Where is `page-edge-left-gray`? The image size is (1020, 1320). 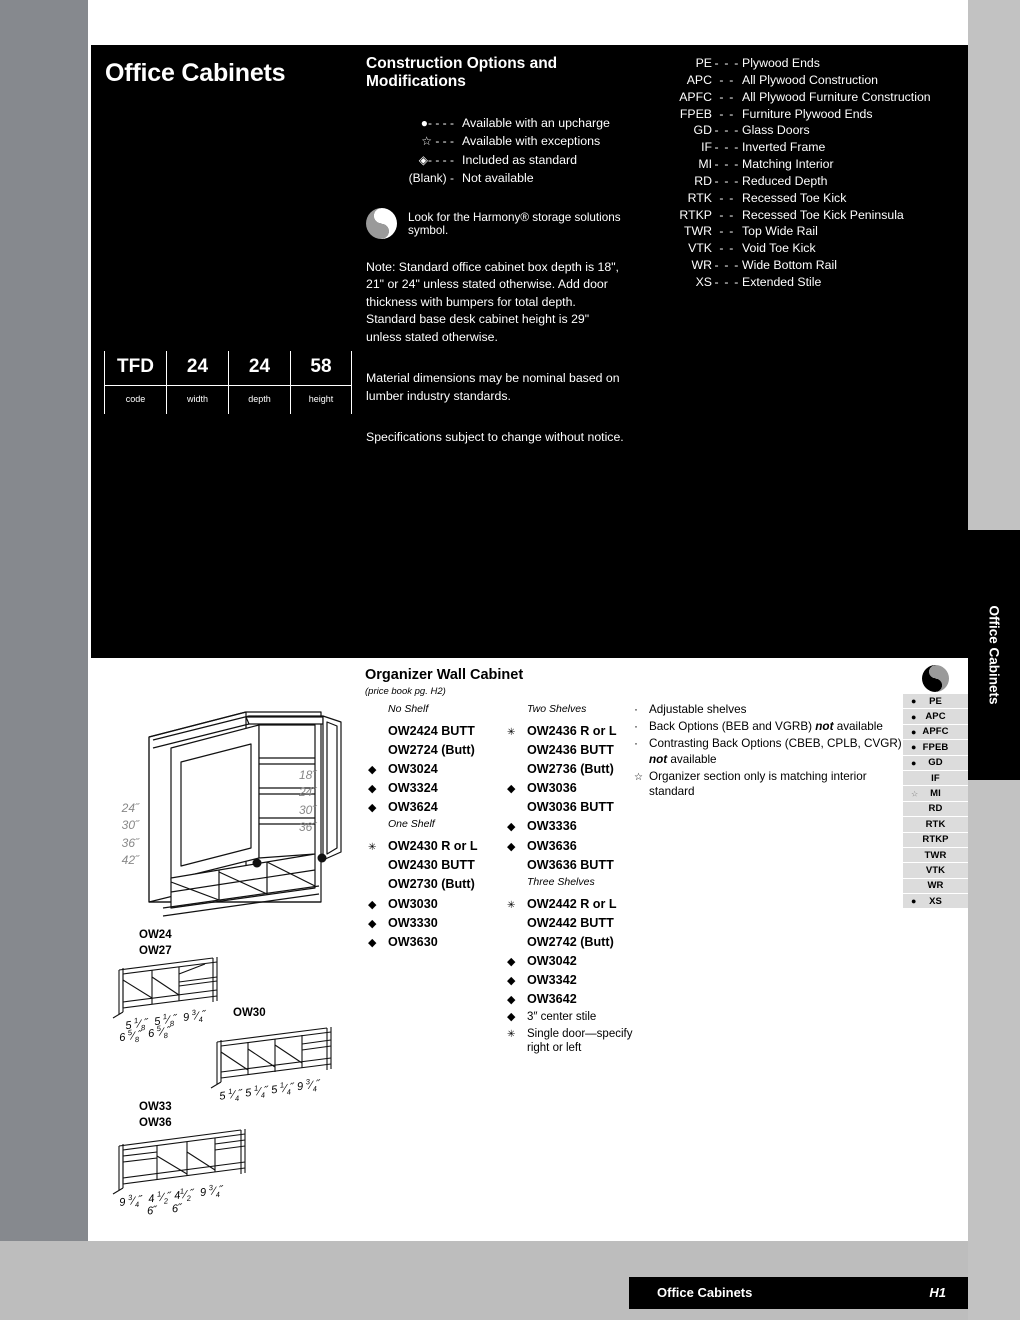
page-edge-left-gray is located at coordinates (44, 620).